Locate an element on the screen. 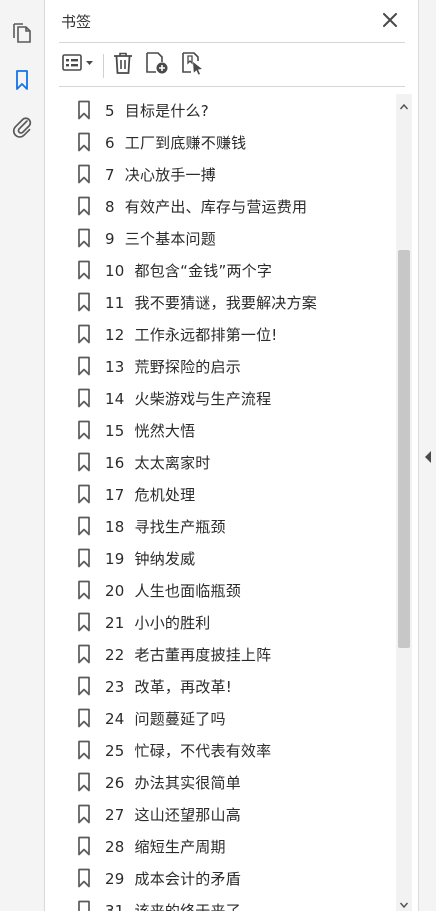 This screenshot has width=436, height=911. bookmark-label: 14 火柴游戏与生产流程 is located at coordinates (188, 398).